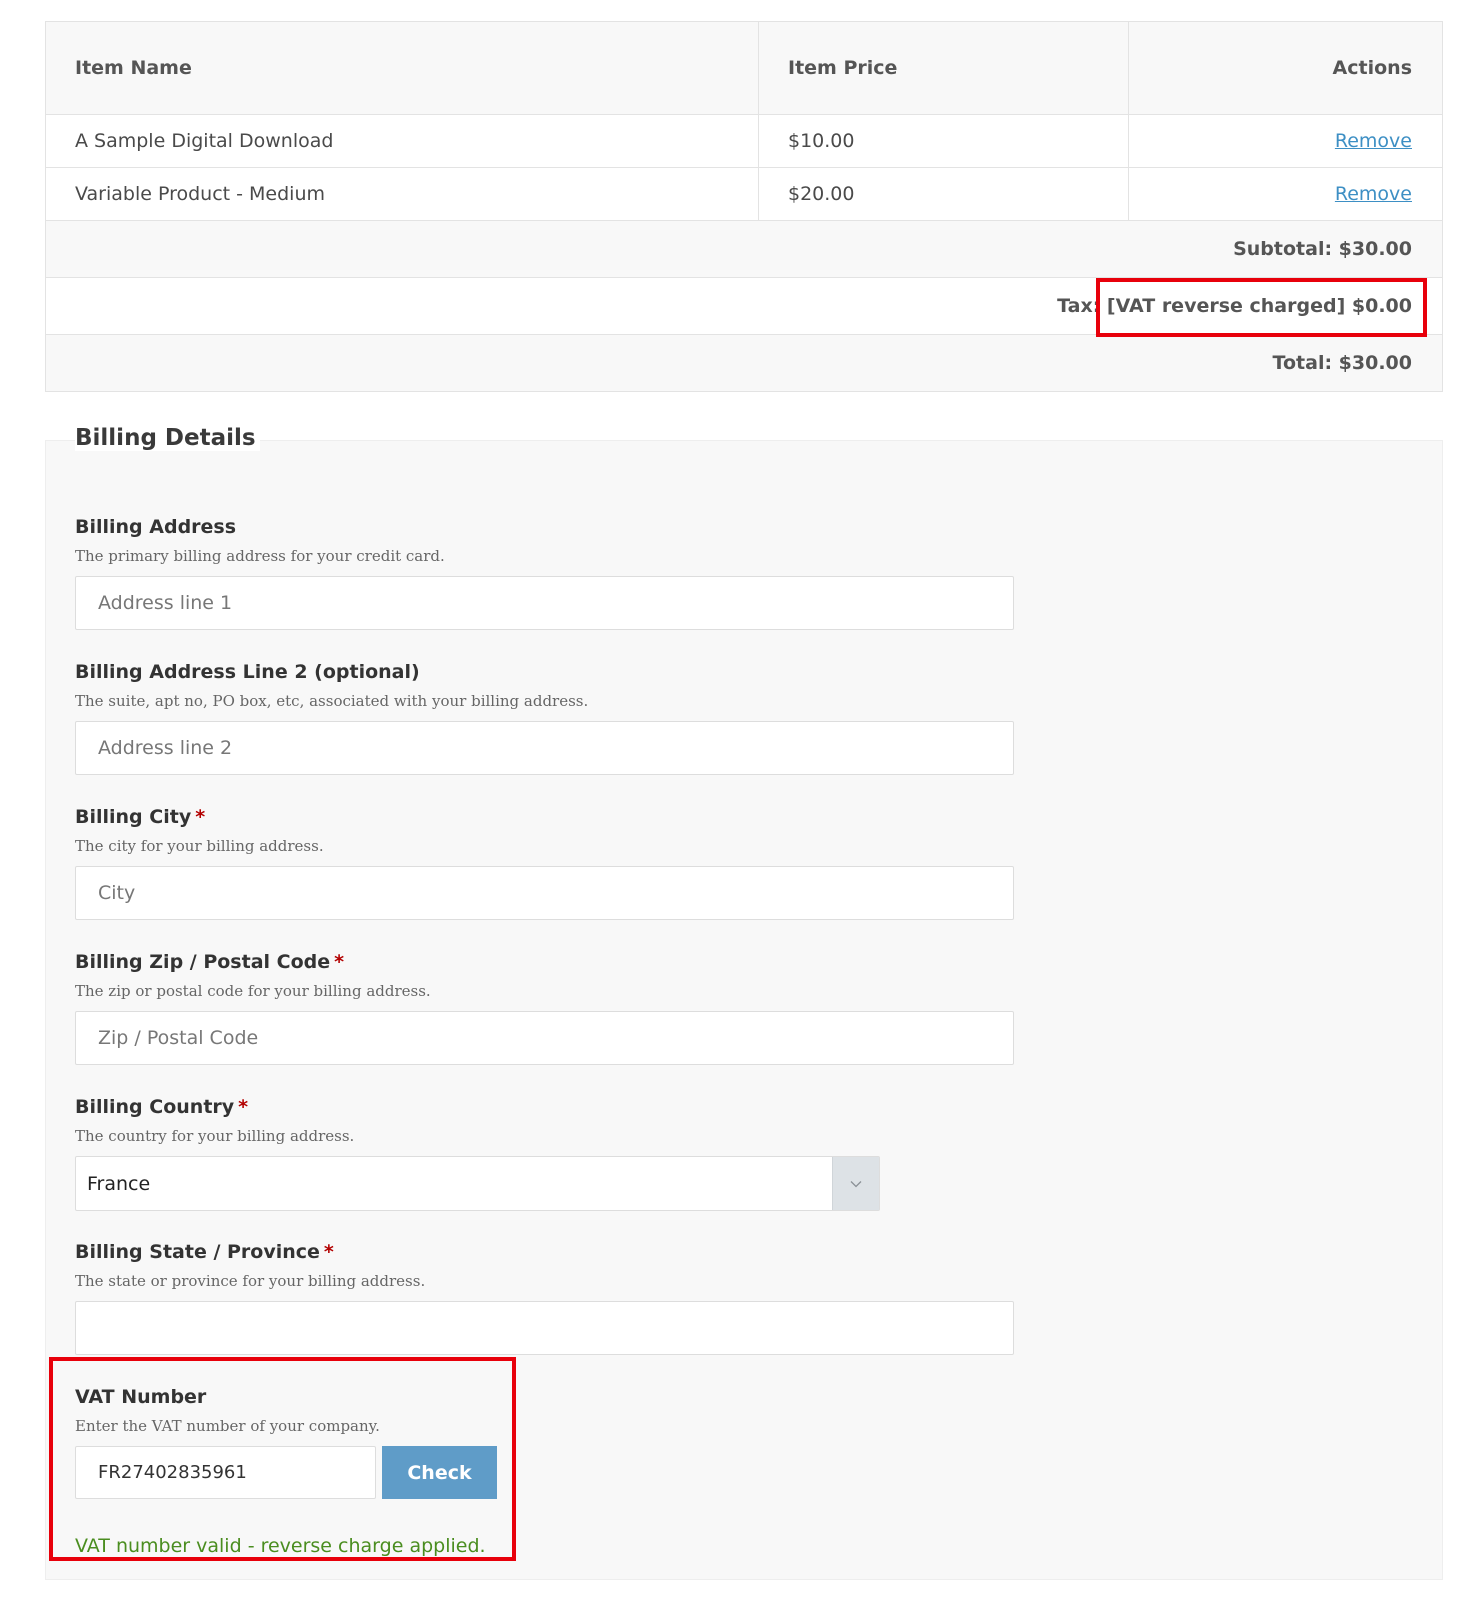  What do you see at coordinates (821, 141) in the screenshot?
I see `item-price: $10.00` at bounding box center [821, 141].